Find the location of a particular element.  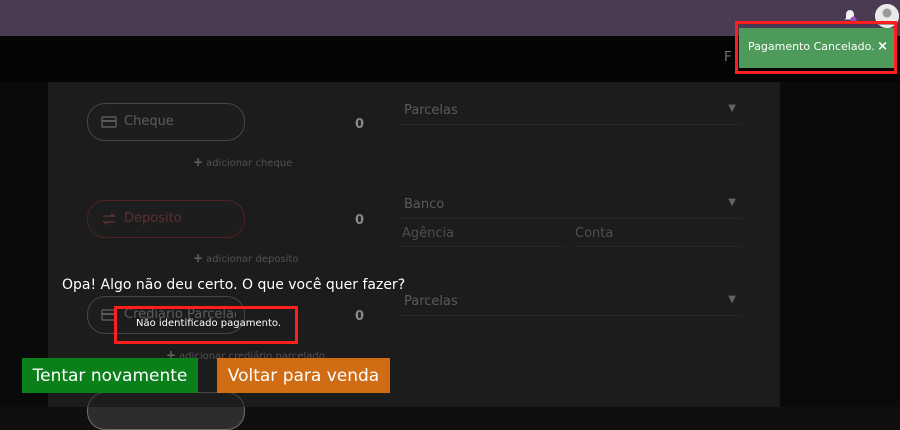

dialog-message: Não identificado pagamento. is located at coordinates (209, 323).